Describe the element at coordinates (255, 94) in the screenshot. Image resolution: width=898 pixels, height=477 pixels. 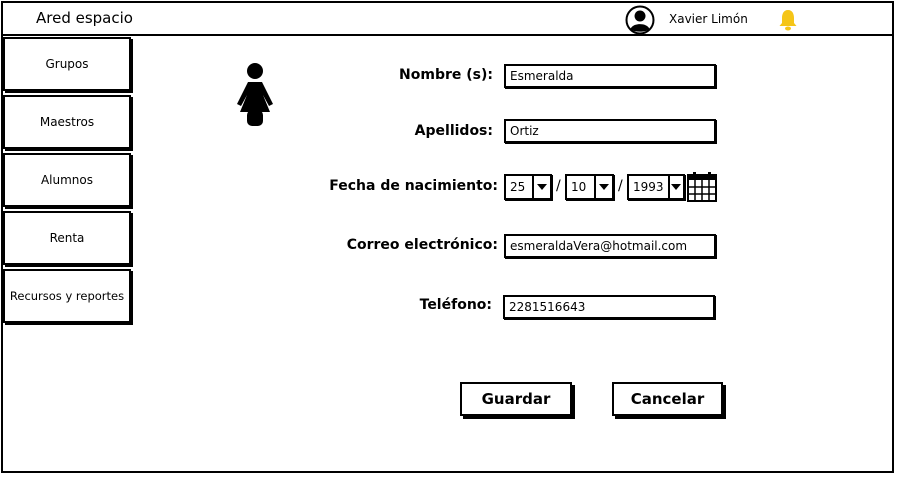
I see `female-person-icon` at that location.